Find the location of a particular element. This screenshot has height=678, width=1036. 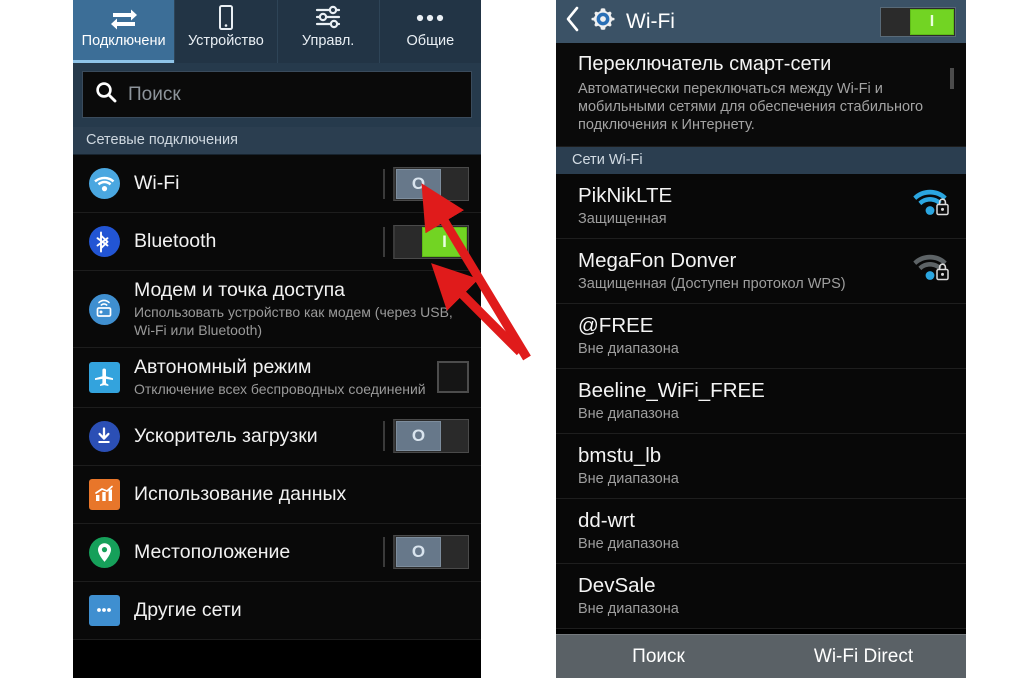

search-input: Поиск is located at coordinates (277, 94).